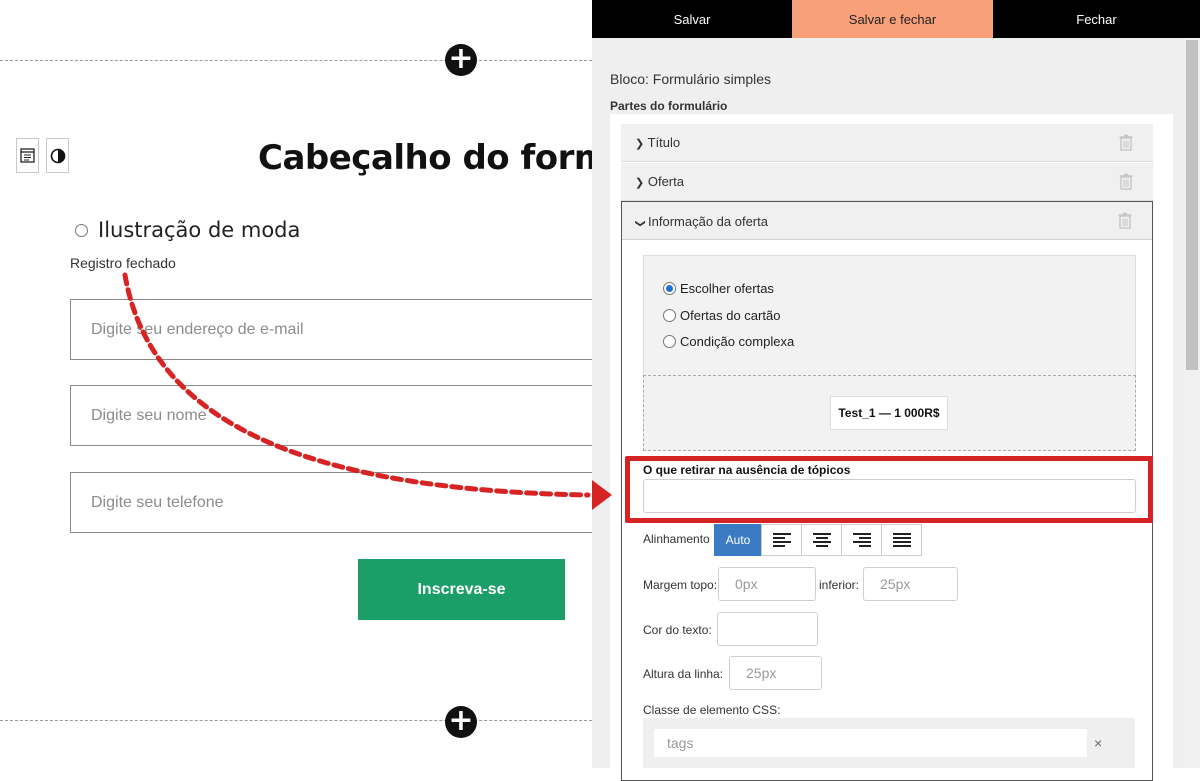  Describe the element at coordinates (839, 585) in the screenshot. I see `margin-bottom-label: inferior:` at that location.